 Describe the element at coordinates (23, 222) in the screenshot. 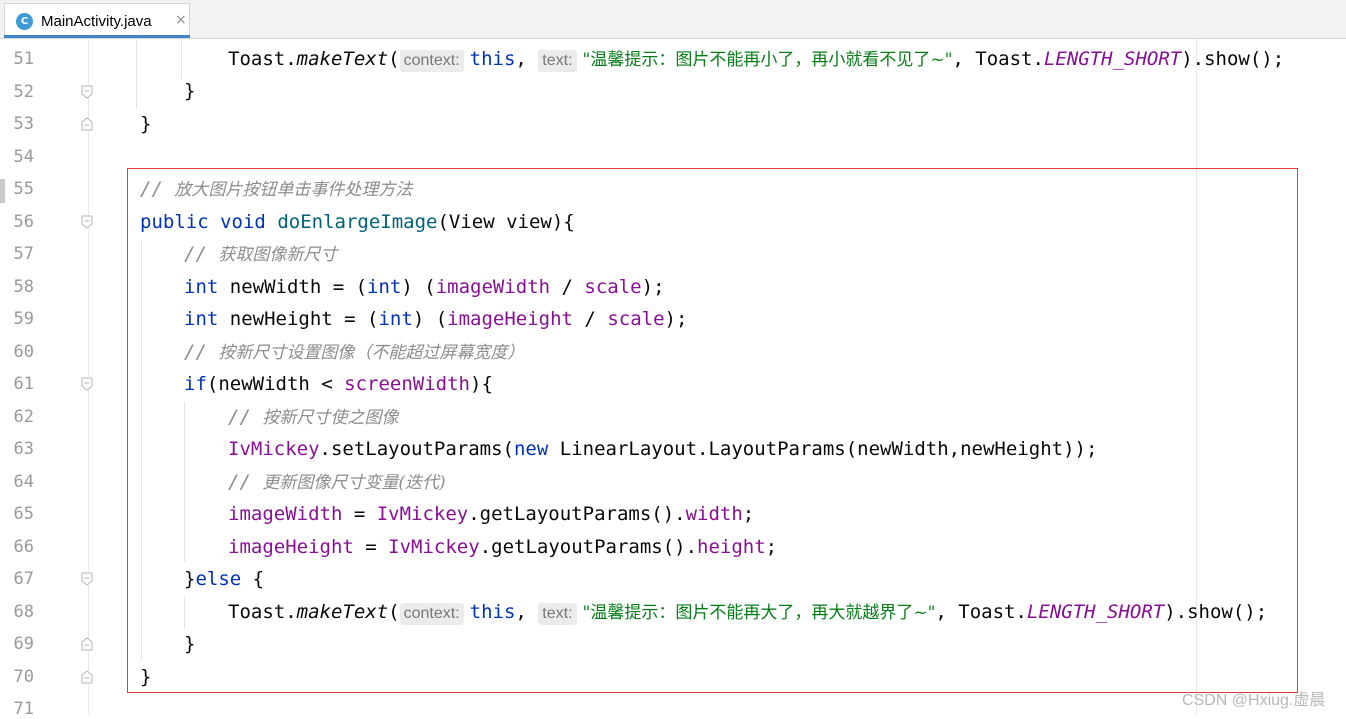

I see `line-number: 56` at that location.